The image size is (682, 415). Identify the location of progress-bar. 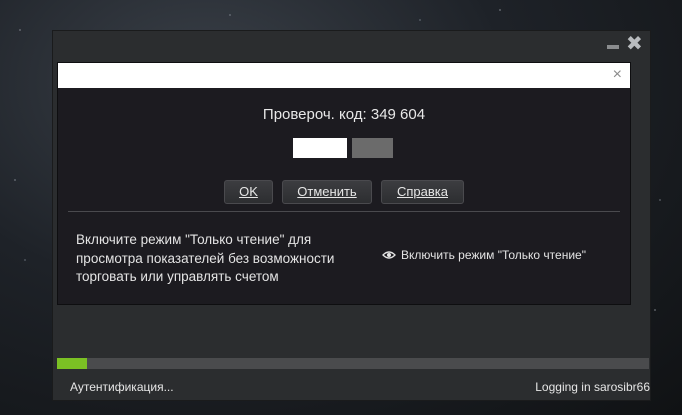
(353, 363).